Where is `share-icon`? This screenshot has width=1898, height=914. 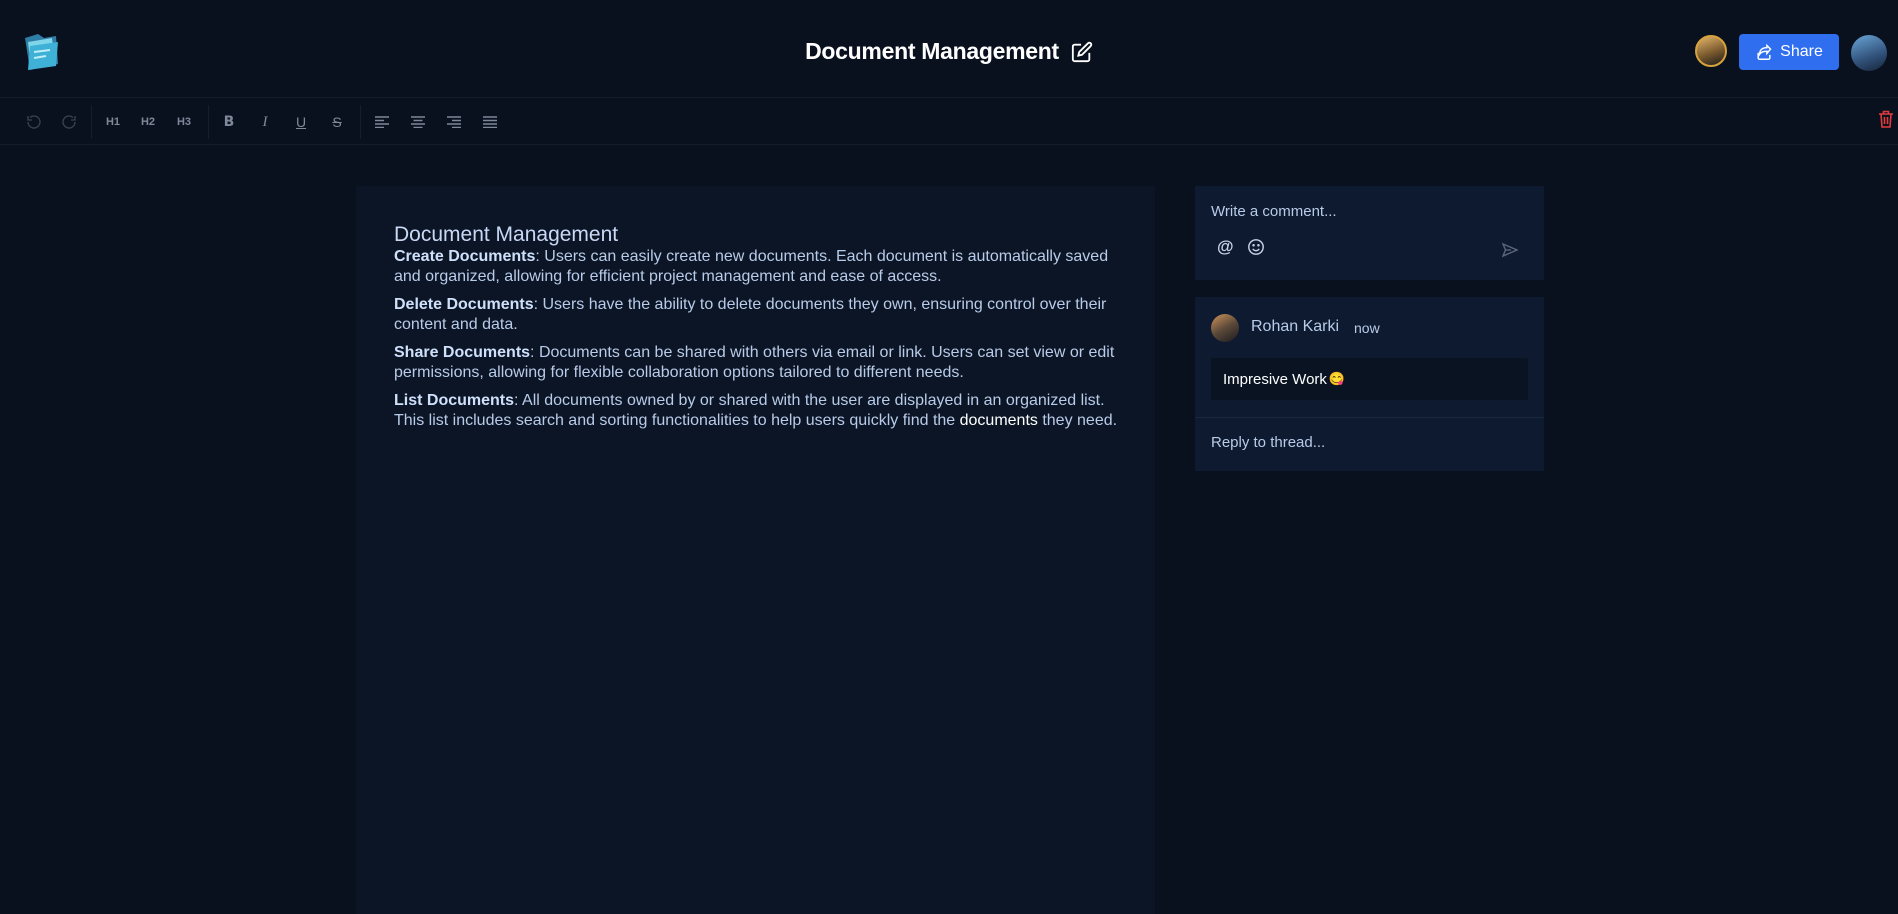 share-icon is located at coordinates (1764, 52).